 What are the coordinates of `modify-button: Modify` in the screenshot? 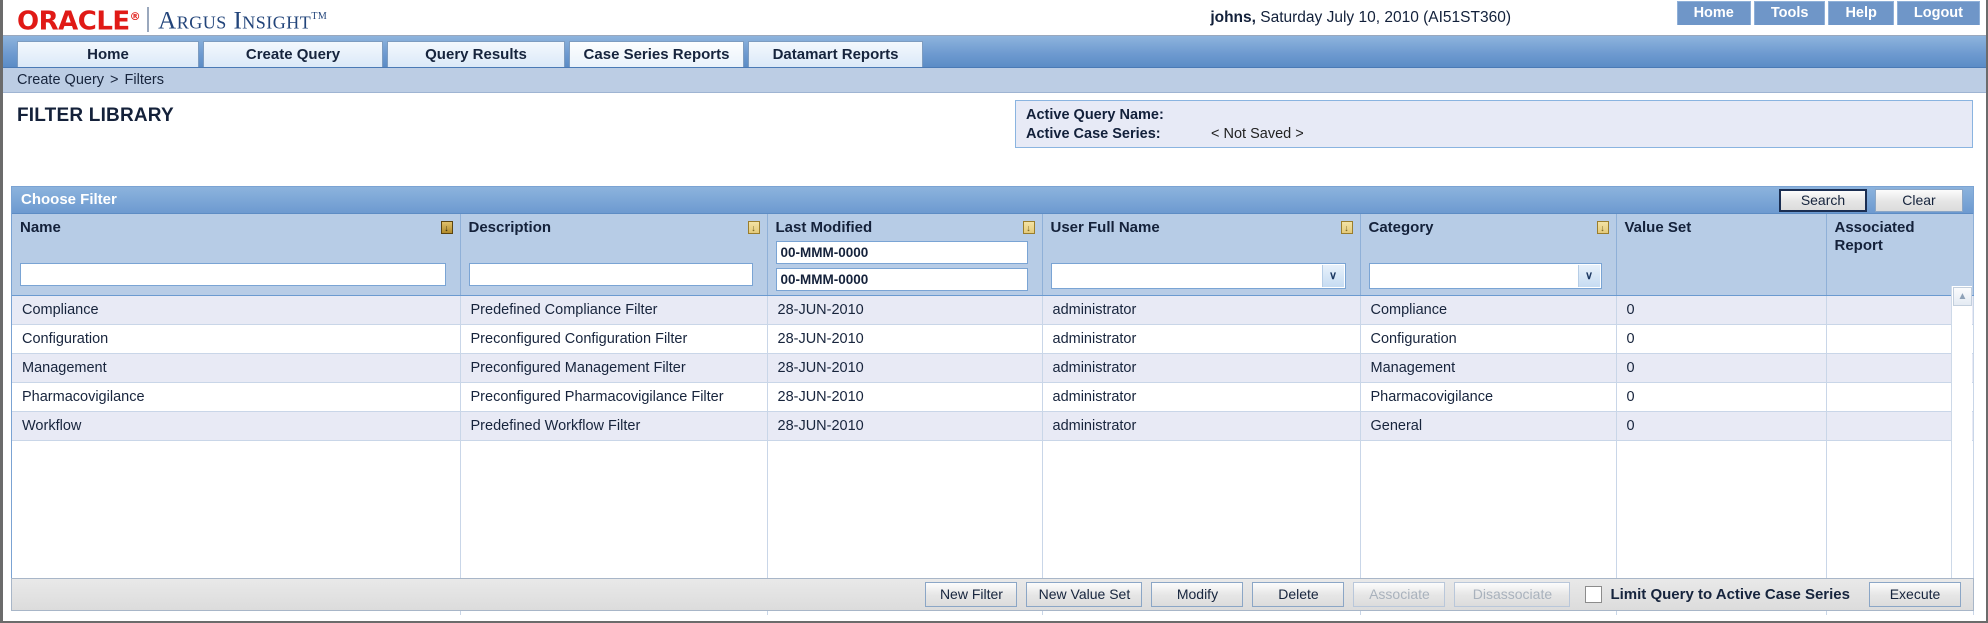 It's located at (1197, 594).